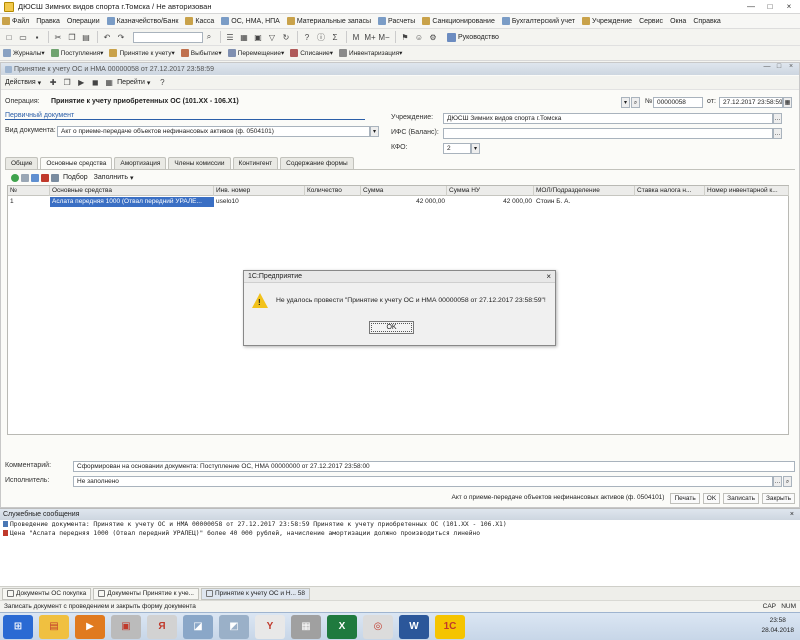 The height and width of the screenshot is (640, 800). What do you see at coordinates (244, 37) in the screenshot?
I see `grid-icon: ▦` at bounding box center [244, 37].